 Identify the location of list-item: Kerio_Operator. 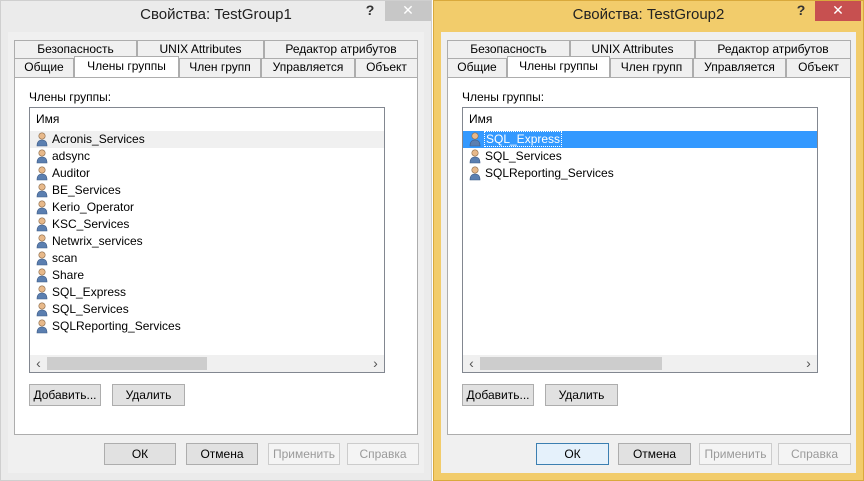
(207, 207).